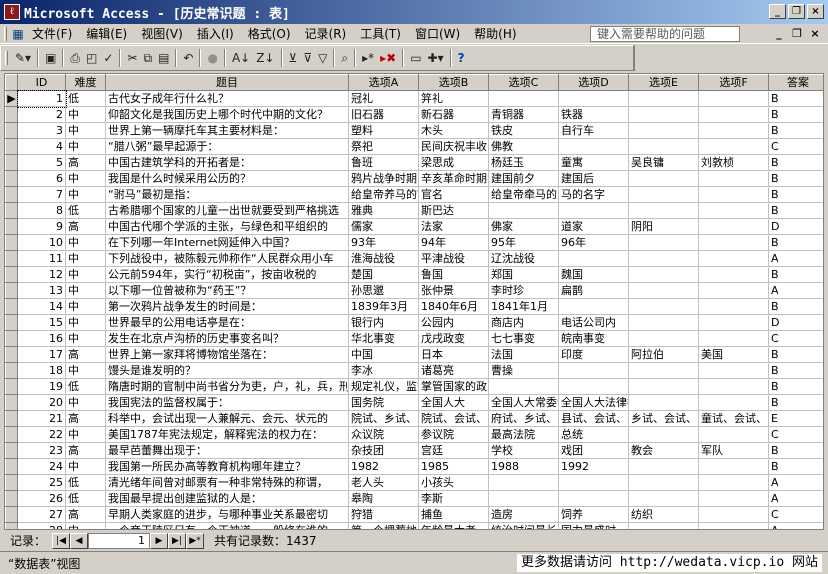 Image resolution: width=828 pixels, height=574 pixels. Describe the element at coordinates (326, 34) in the screenshot. I see `menu-records: 记录(R)` at that location.